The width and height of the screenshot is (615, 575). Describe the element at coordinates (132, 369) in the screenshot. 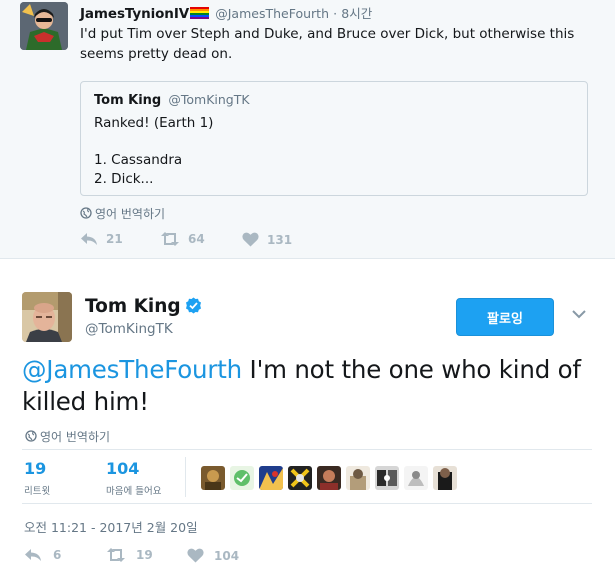

I see `mention-link: @JamesTheFourth` at that location.